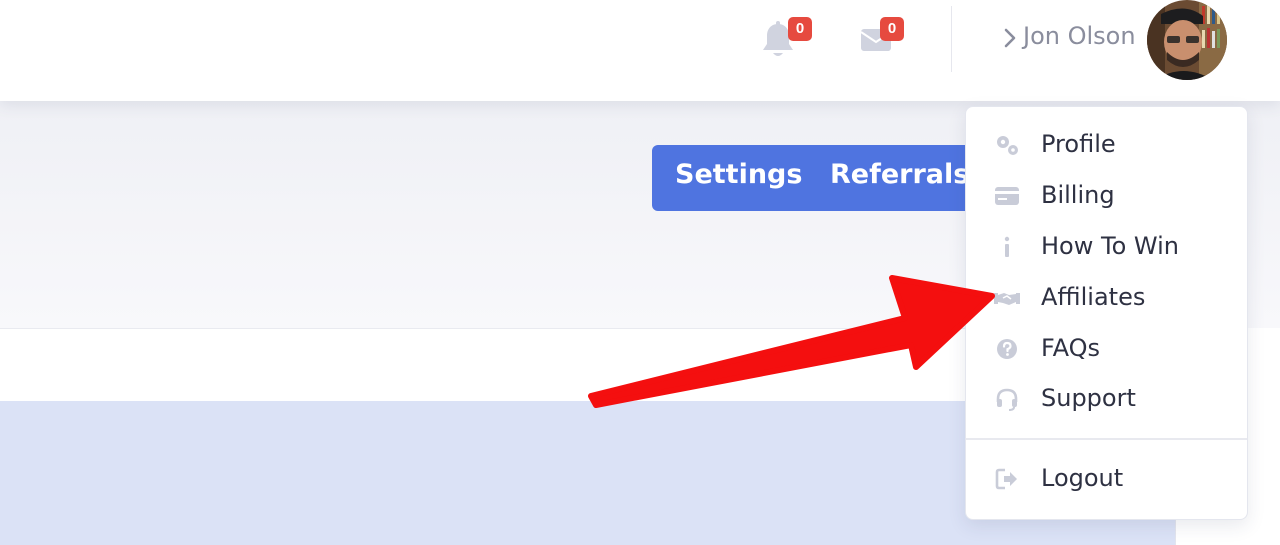  I want to click on chevron-right-icon, so click(1010, 38).